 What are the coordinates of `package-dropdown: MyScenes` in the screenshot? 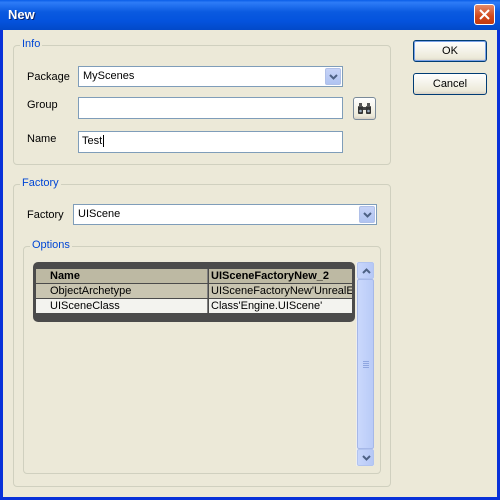 It's located at (210, 76).